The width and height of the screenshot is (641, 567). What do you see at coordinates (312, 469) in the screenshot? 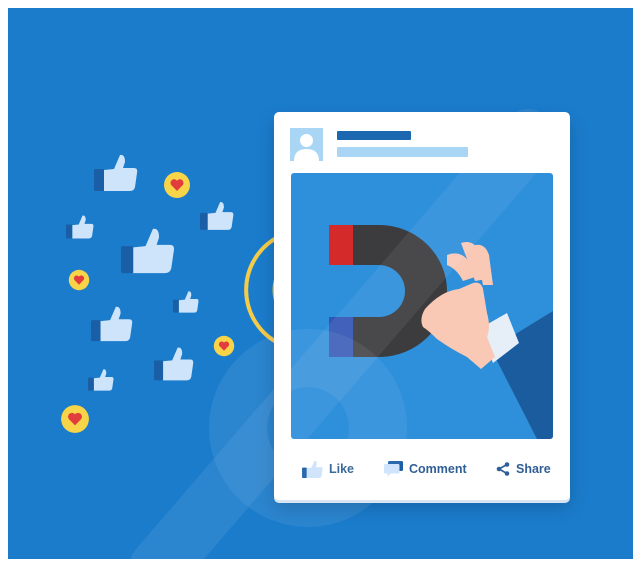
I see `thumbs-up-icon` at bounding box center [312, 469].